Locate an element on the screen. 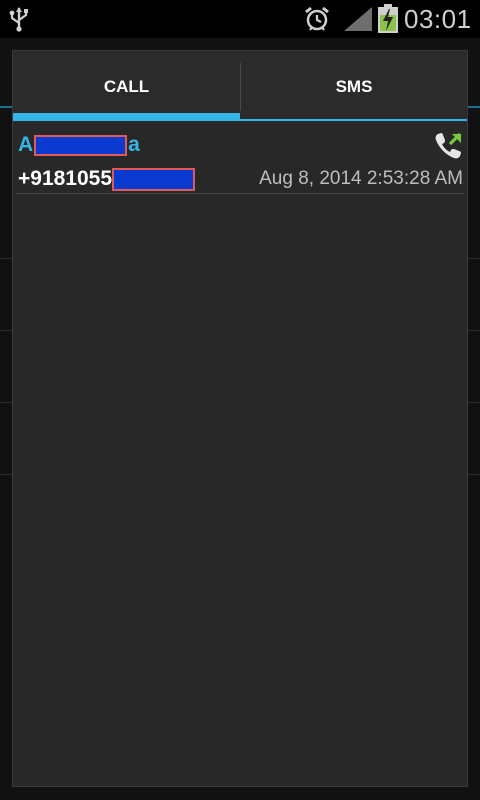  usb-icon is located at coordinates (18, 19).